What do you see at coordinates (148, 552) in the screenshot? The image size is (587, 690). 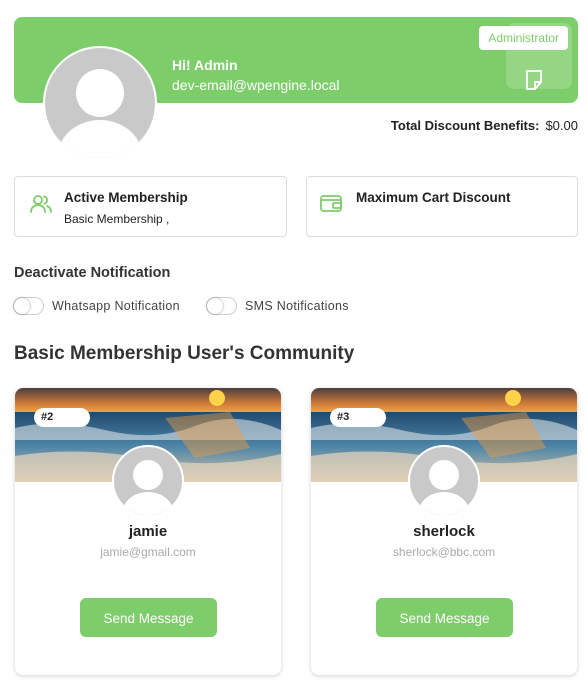 I see `member-email: jamie@gmail.com` at bounding box center [148, 552].